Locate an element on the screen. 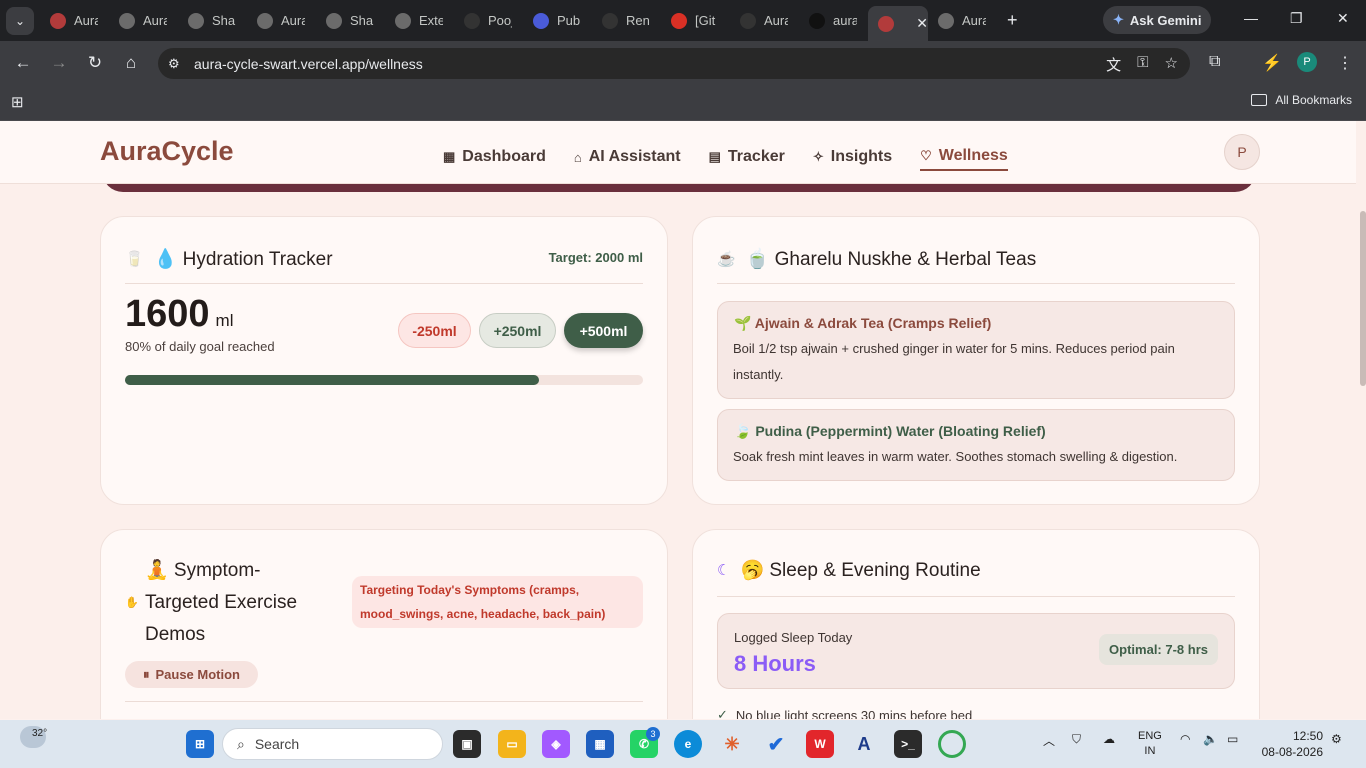  forward-button: → is located at coordinates (59, 63).